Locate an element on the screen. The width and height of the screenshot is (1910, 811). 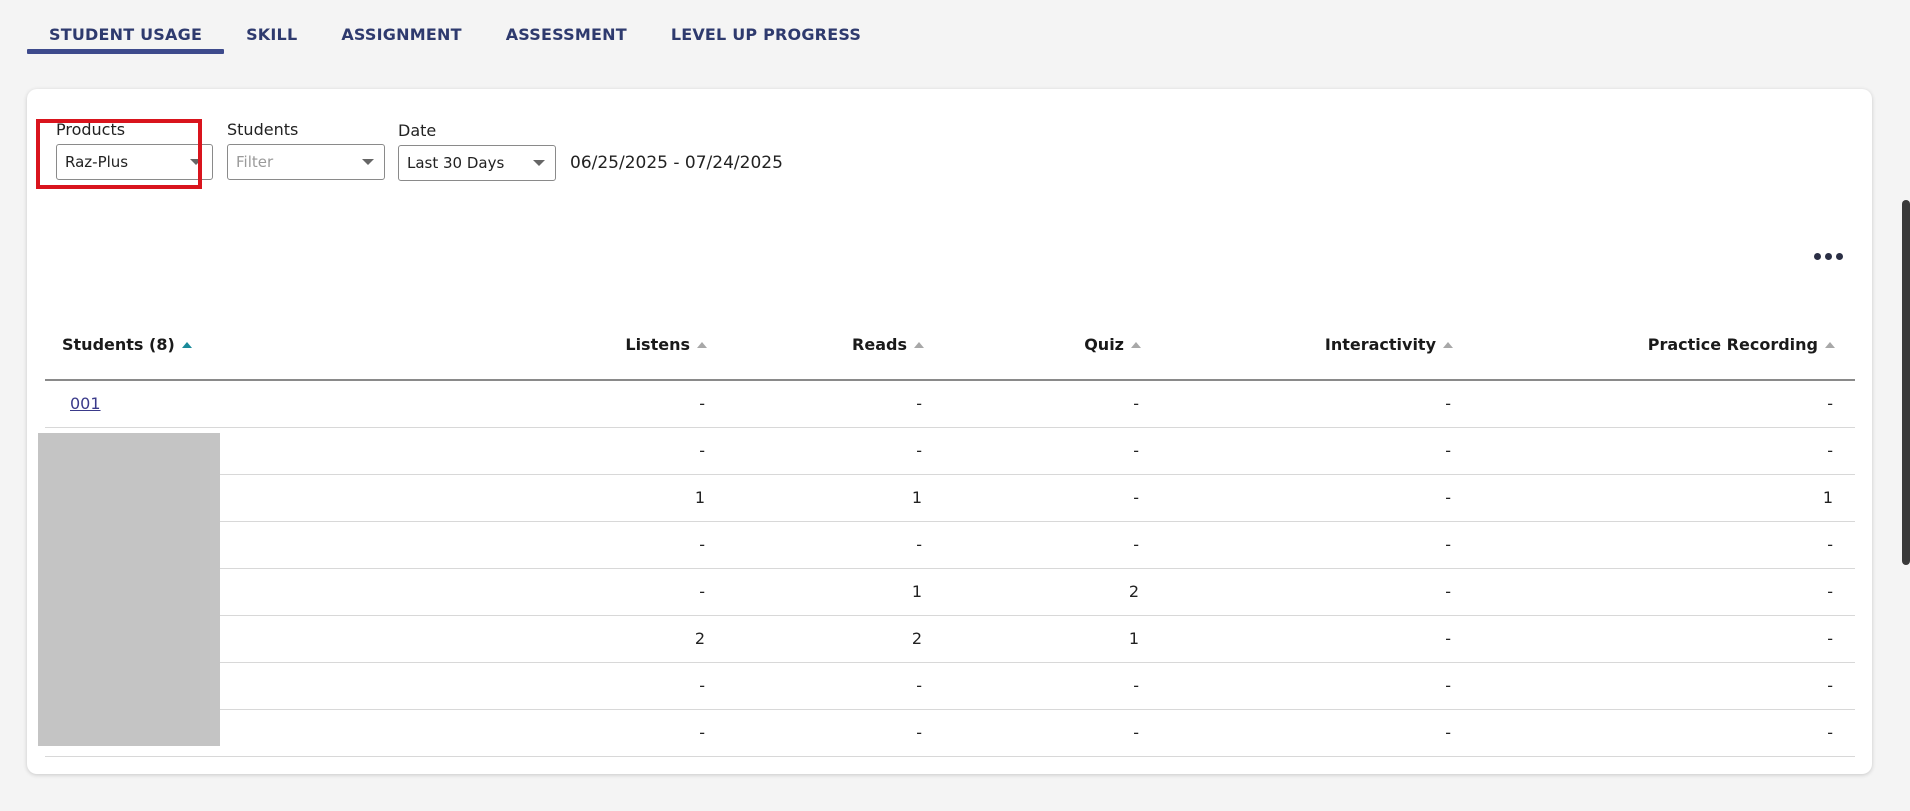
table-row: - 1 2 - - is located at coordinates (950, 592).